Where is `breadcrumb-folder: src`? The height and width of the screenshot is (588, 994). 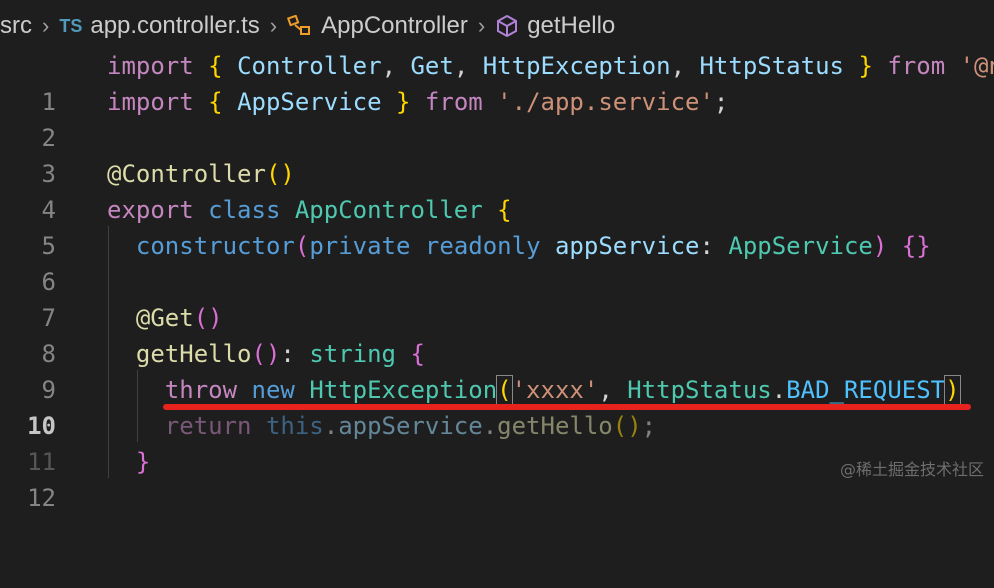 breadcrumb-folder: src is located at coordinates (16, 26).